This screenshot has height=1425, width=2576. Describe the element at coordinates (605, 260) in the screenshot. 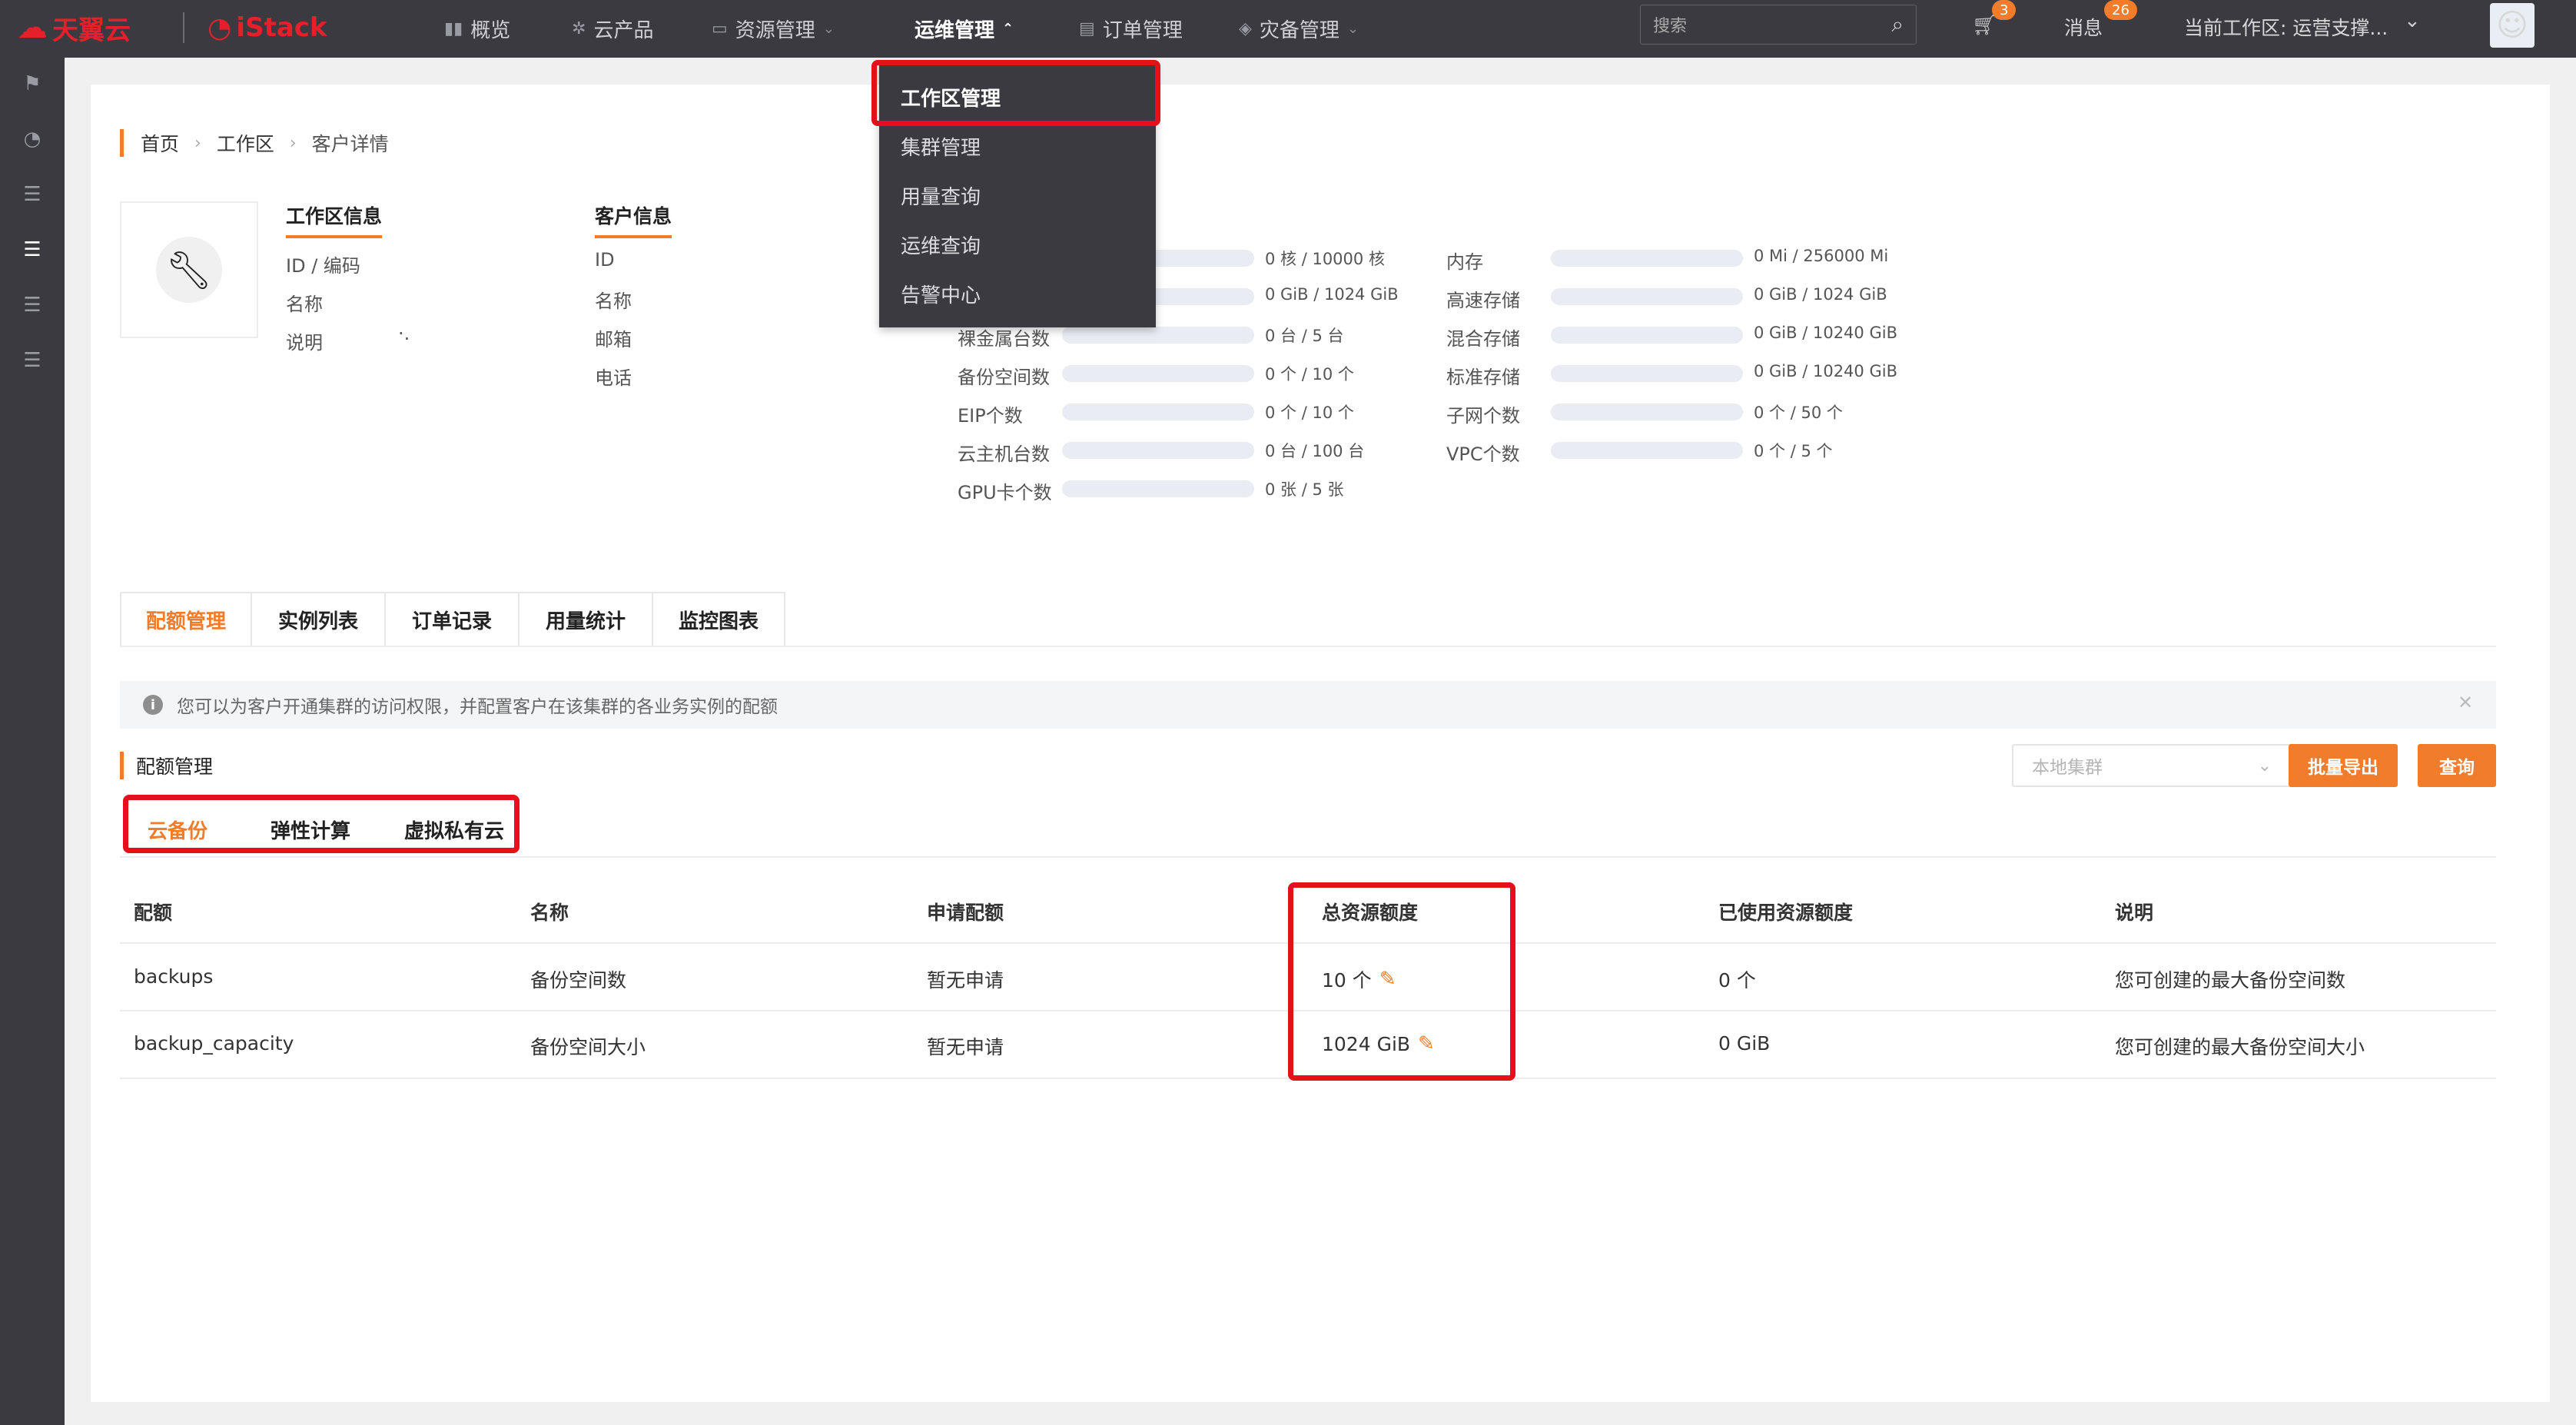

I see `customer-id-label: ID` at that location.